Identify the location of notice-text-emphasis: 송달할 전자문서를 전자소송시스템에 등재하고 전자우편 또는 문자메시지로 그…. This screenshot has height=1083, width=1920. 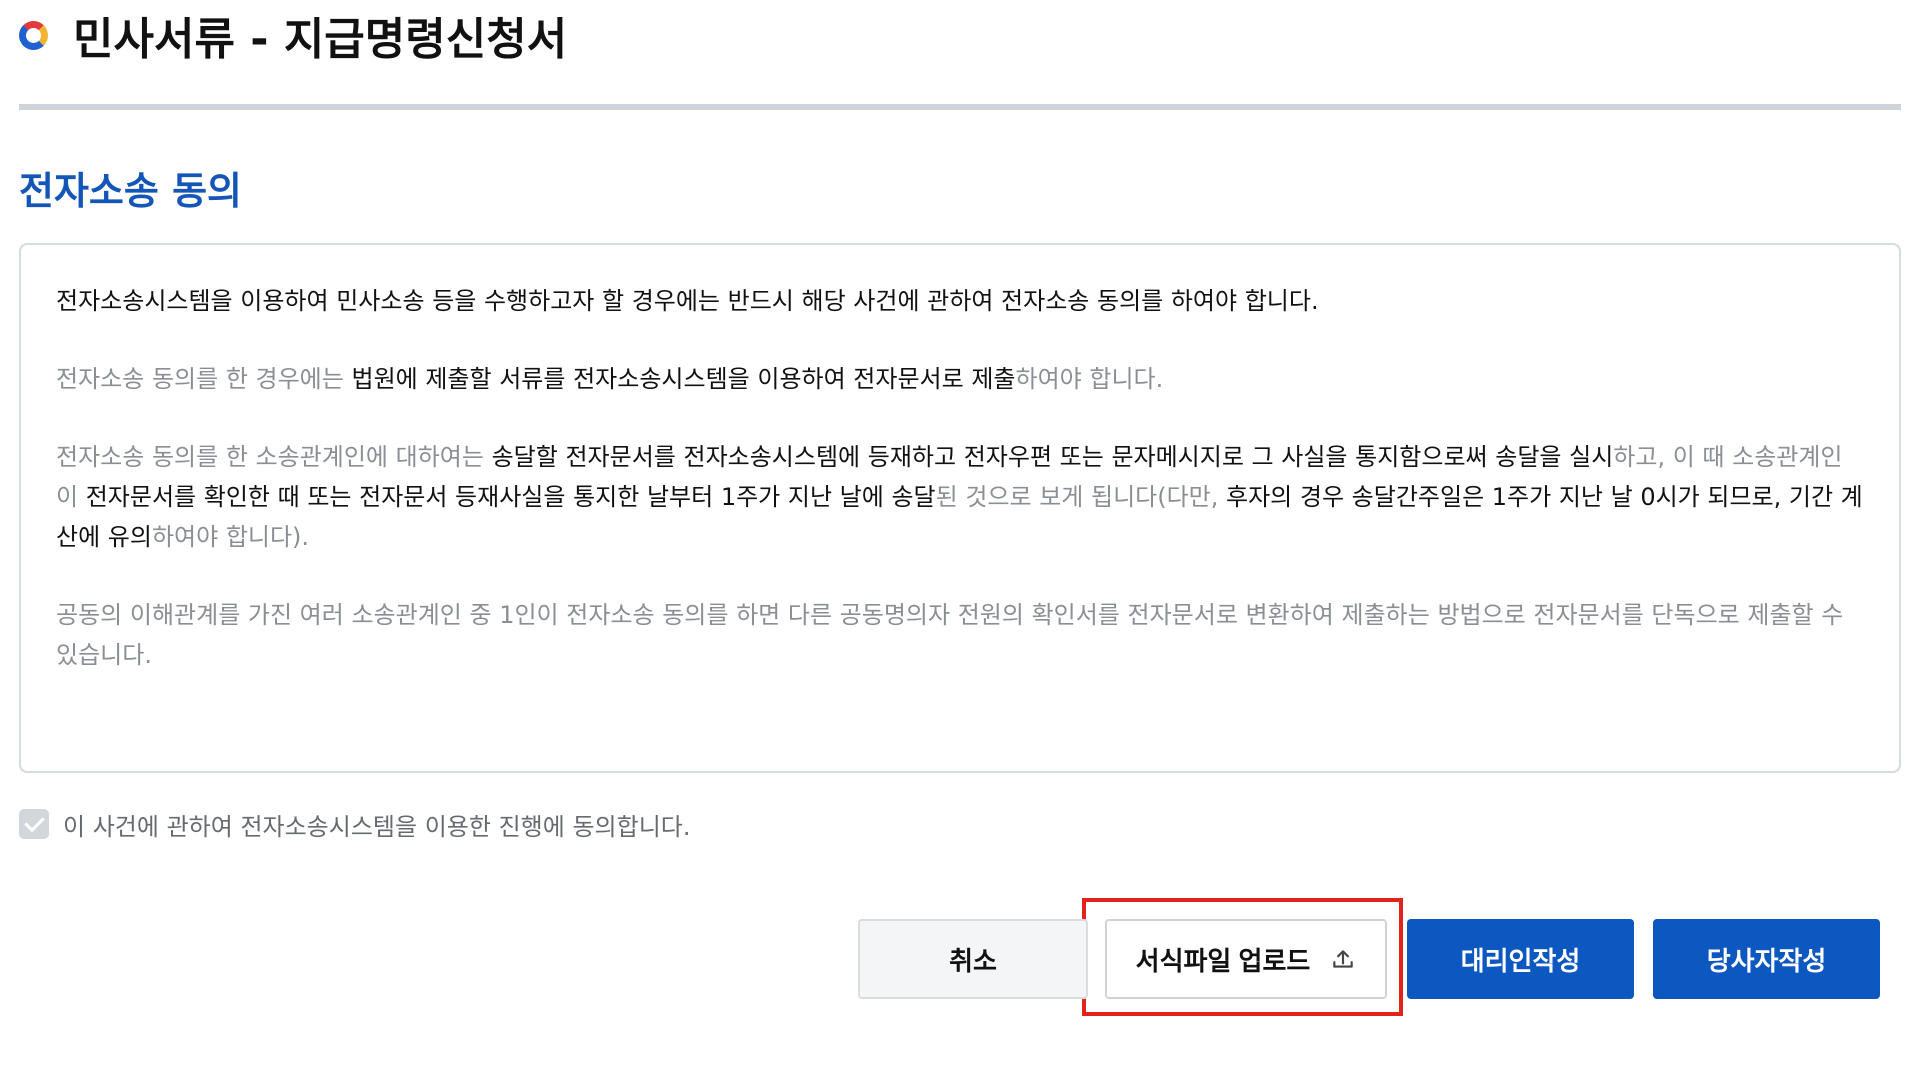
(1052, 457).